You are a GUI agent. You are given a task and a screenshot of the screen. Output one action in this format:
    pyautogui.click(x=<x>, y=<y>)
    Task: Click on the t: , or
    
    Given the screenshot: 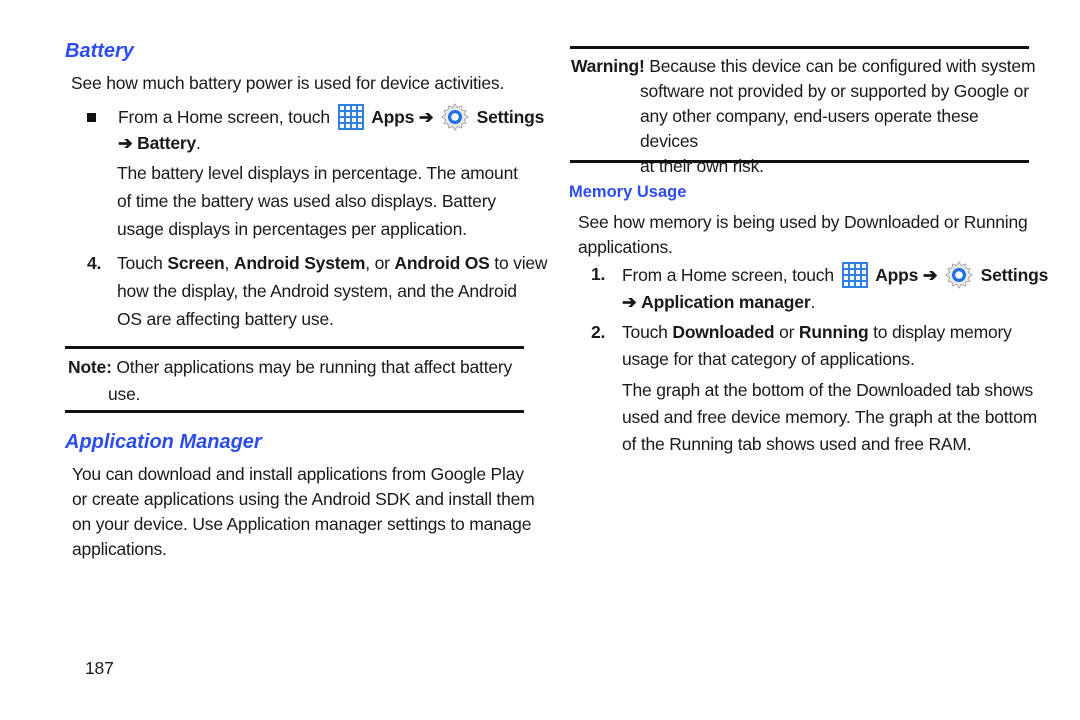 What is the action you would take?
    pyautogui.click(x=380, y=263)
    